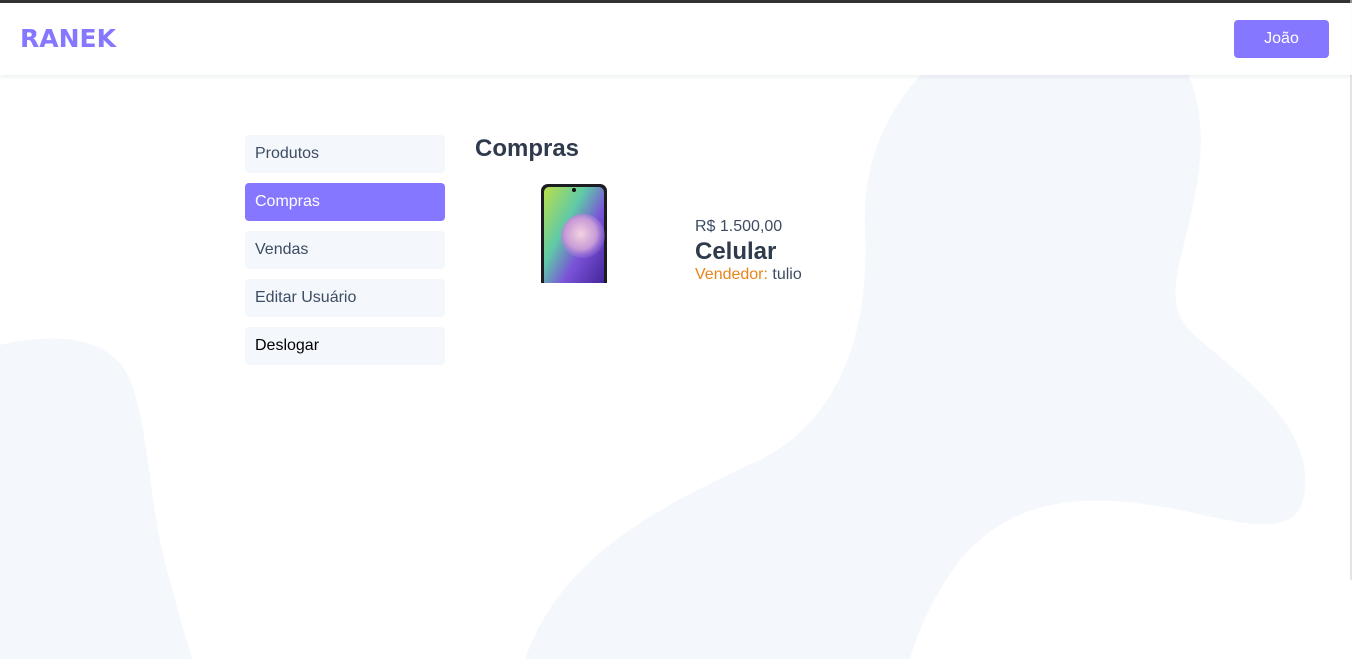 The width and height of the screenshot is (1352, 659). I want to click on product-name: Celular, so click(748, 252).